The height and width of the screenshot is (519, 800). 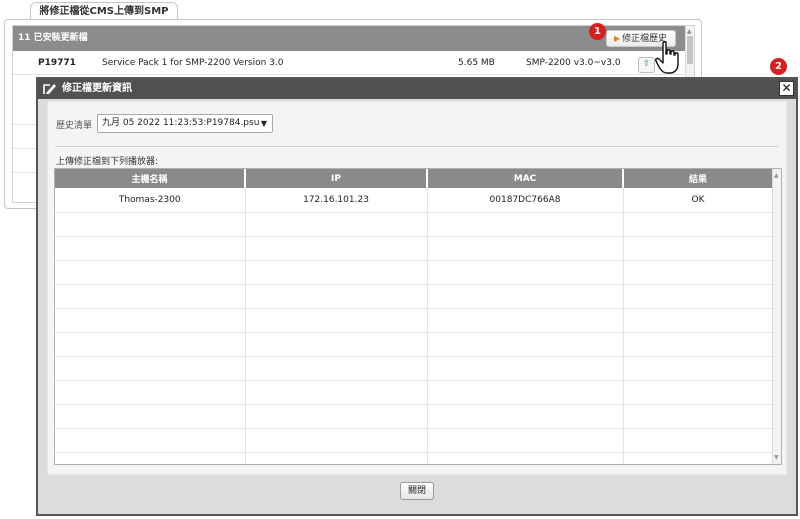 What do you see at coordinates (776, 457) in the screenshot?
I see `scroll-down-icon: ▼` at bounding box center [776, 457].